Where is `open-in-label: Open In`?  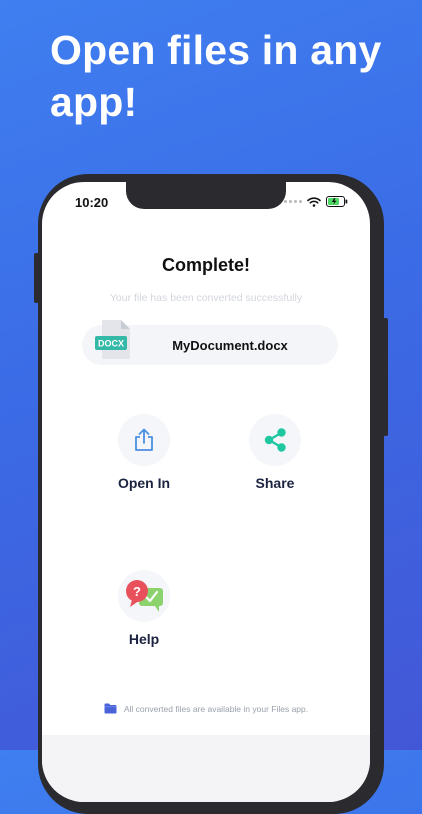
open-in-label: Open In is located at coordinates (144, 483).